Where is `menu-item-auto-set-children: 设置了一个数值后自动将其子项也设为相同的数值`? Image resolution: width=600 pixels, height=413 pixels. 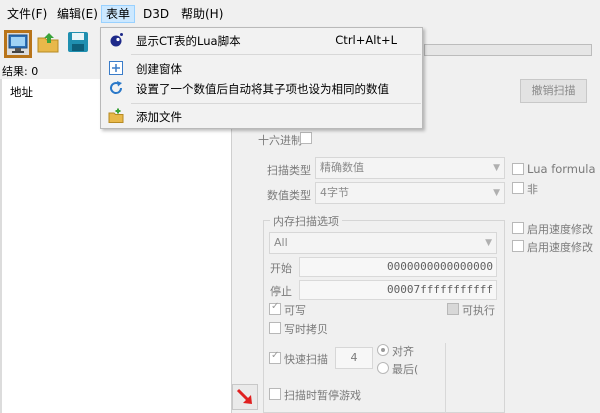
menu-item-auto-set-children: 设置了一个数值后自动将其子项也设为相同的数值 is located at coordinates (261, 88).